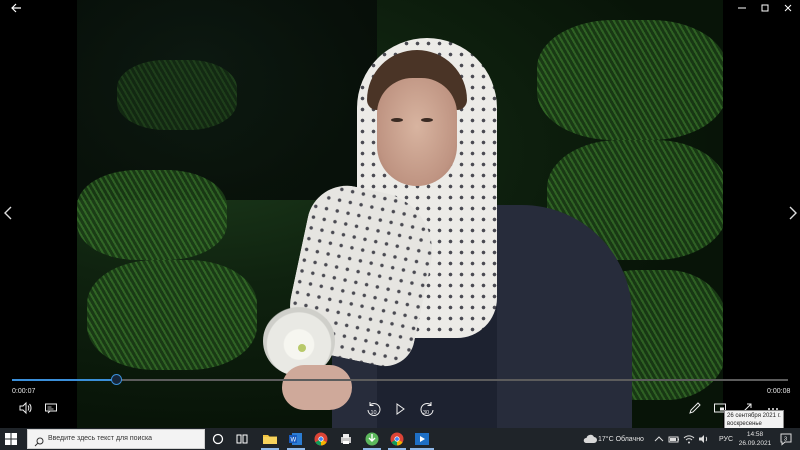  Describe the element at coordinates (100, 438) in the screenshot. I see `search-placeholder: Введите здесь текст для поиска` at that location.